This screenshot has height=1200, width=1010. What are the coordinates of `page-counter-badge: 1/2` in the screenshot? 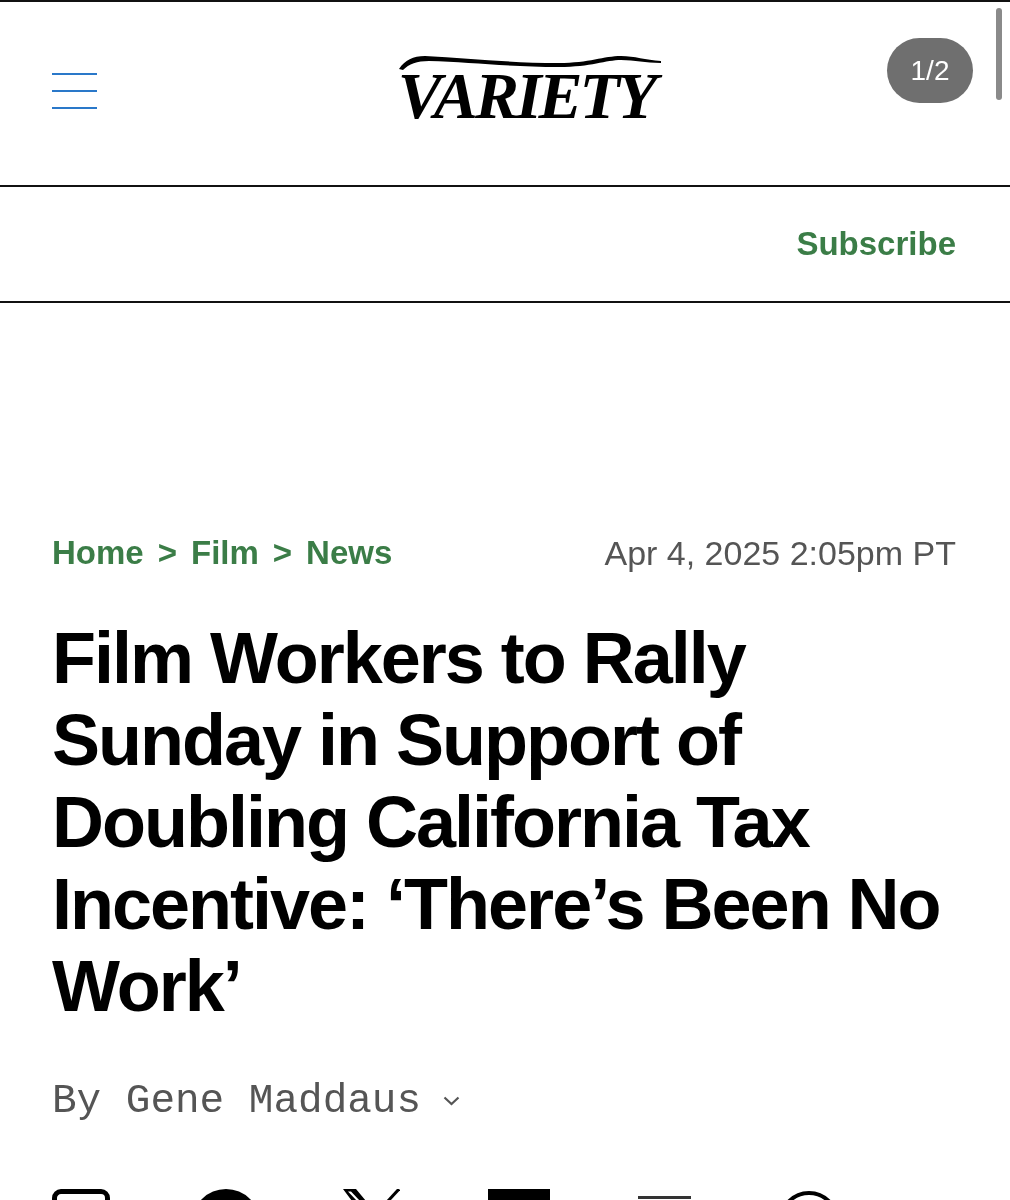 It's located at (930, 70).